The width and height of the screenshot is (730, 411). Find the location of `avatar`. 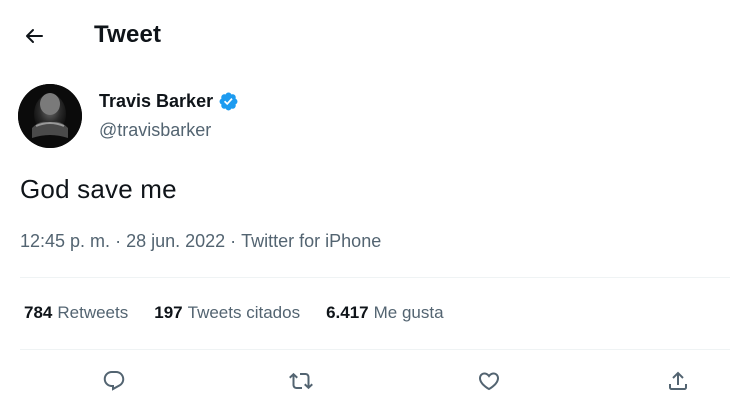

avatar is located at coordinates (50, 116).